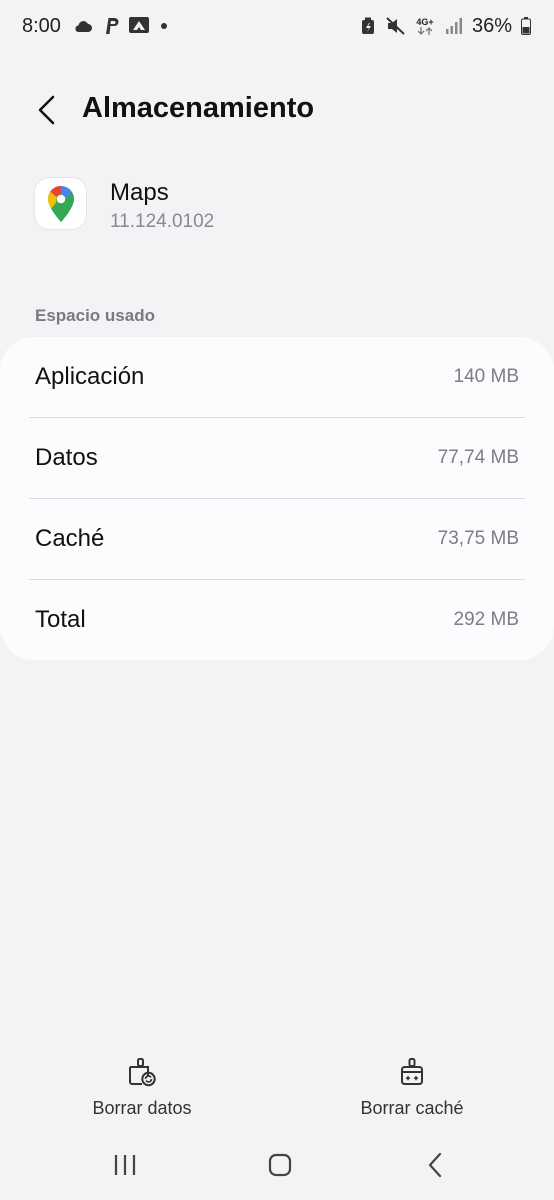 The height and width of the screenshot is (1200, 554). I want to click on row-value: 77,74 MB, so click(478, 457).